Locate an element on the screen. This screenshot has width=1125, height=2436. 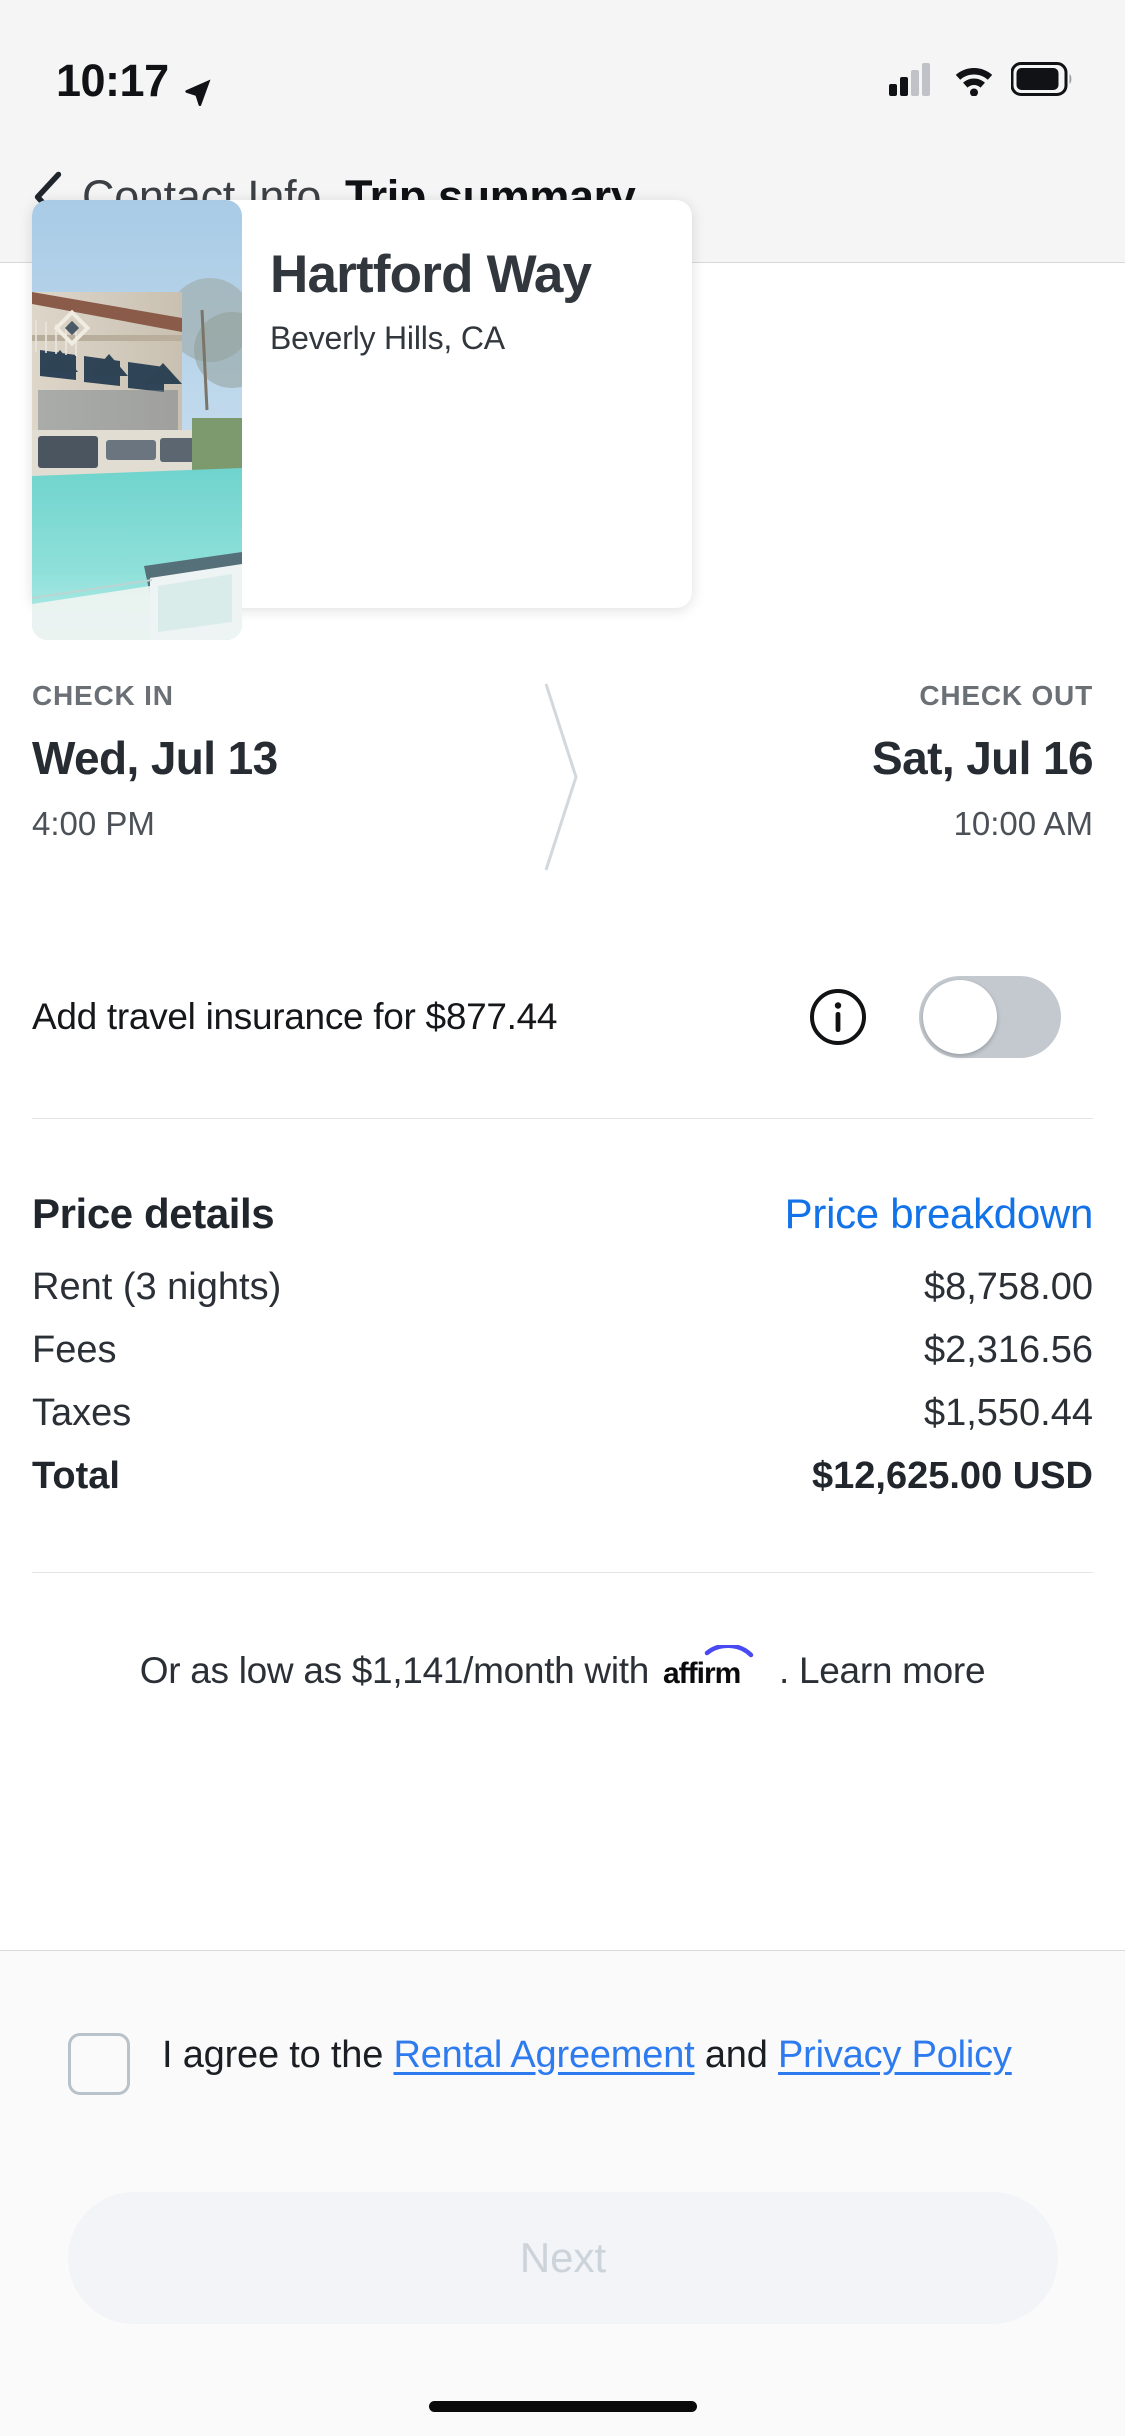
travel-insurance-row: Add travel insurance for $877.44 is located at coordinates (562, 1017).